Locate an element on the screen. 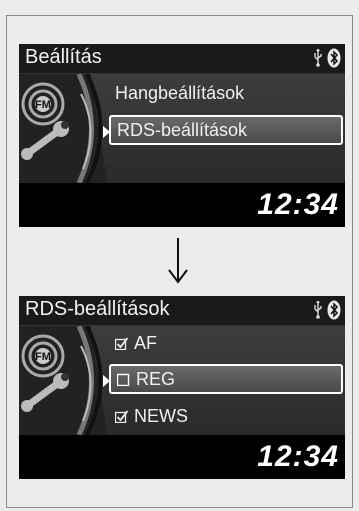 The width and height of the screenshot is (359, 511). screen-title: RDS-beállítások is located at coordinates (97, 309).